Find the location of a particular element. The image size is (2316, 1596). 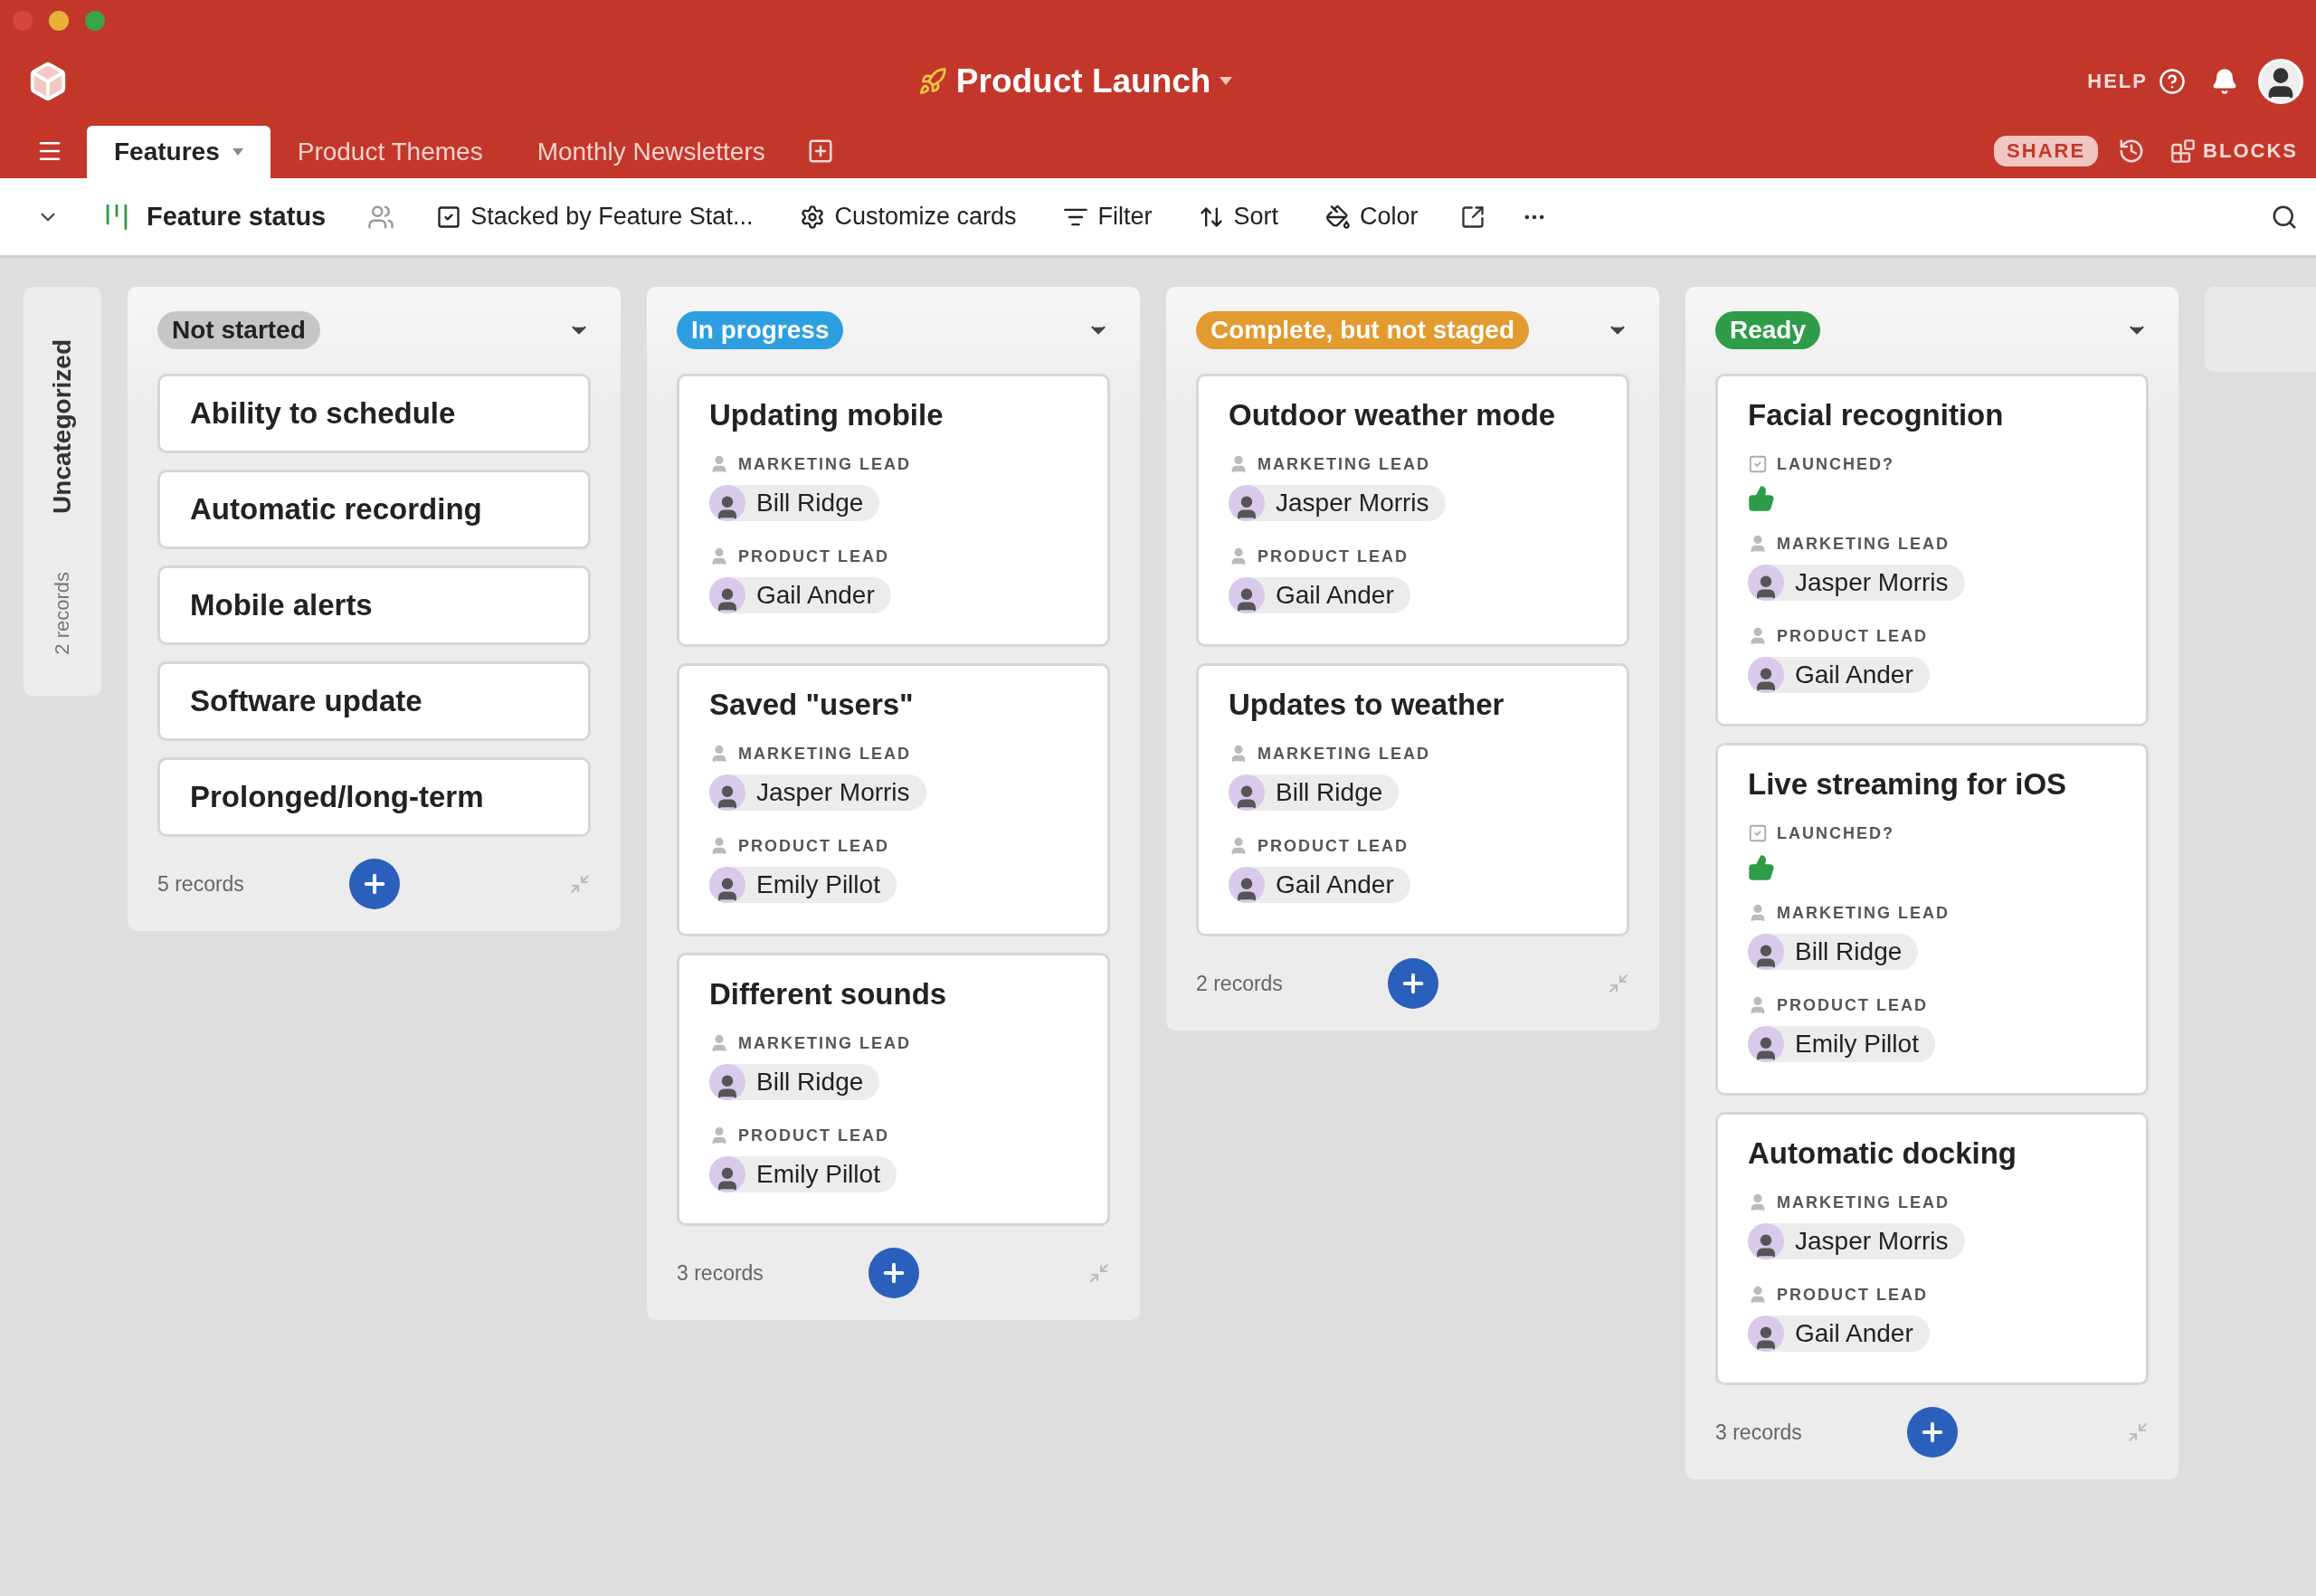

toolbar-button: Sort is located at coordinates (1238, 217).